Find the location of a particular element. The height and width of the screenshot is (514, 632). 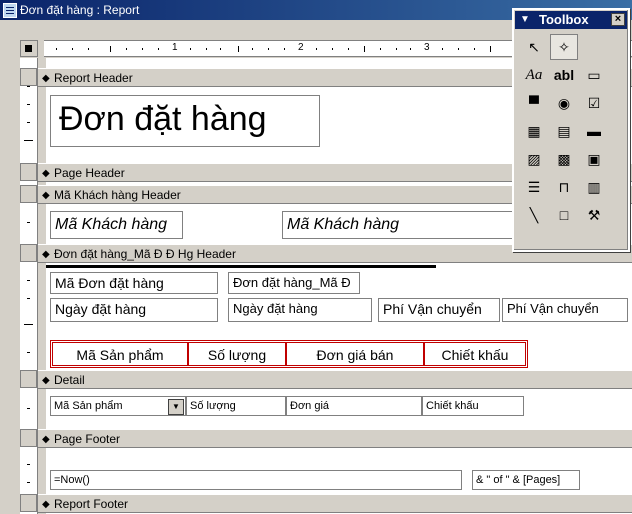

toolbox-title: Toolbox is located at coordinates (564, 19).